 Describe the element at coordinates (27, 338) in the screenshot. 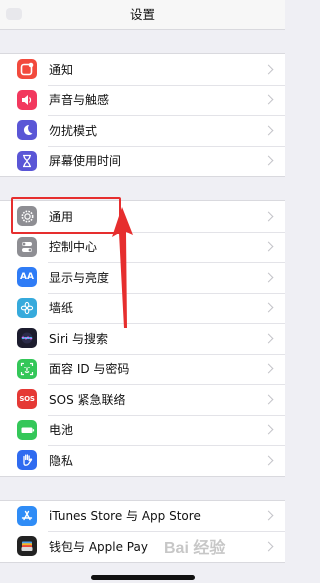

I see `siri-icon` at that location.